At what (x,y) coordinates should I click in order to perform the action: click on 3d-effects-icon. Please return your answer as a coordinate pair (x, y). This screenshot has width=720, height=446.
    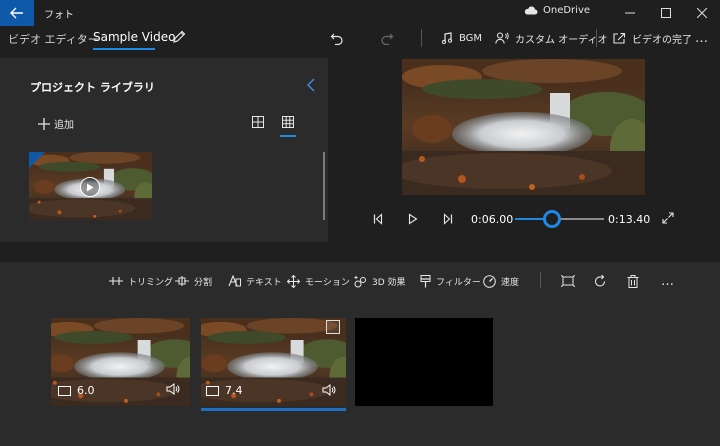
    Looking at the image, I should click on (360, 281).